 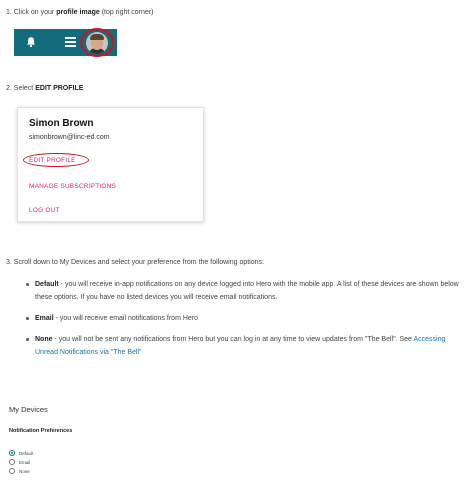 I want to click on my-devices-heading: My Devices, so click(x=28, y=409).